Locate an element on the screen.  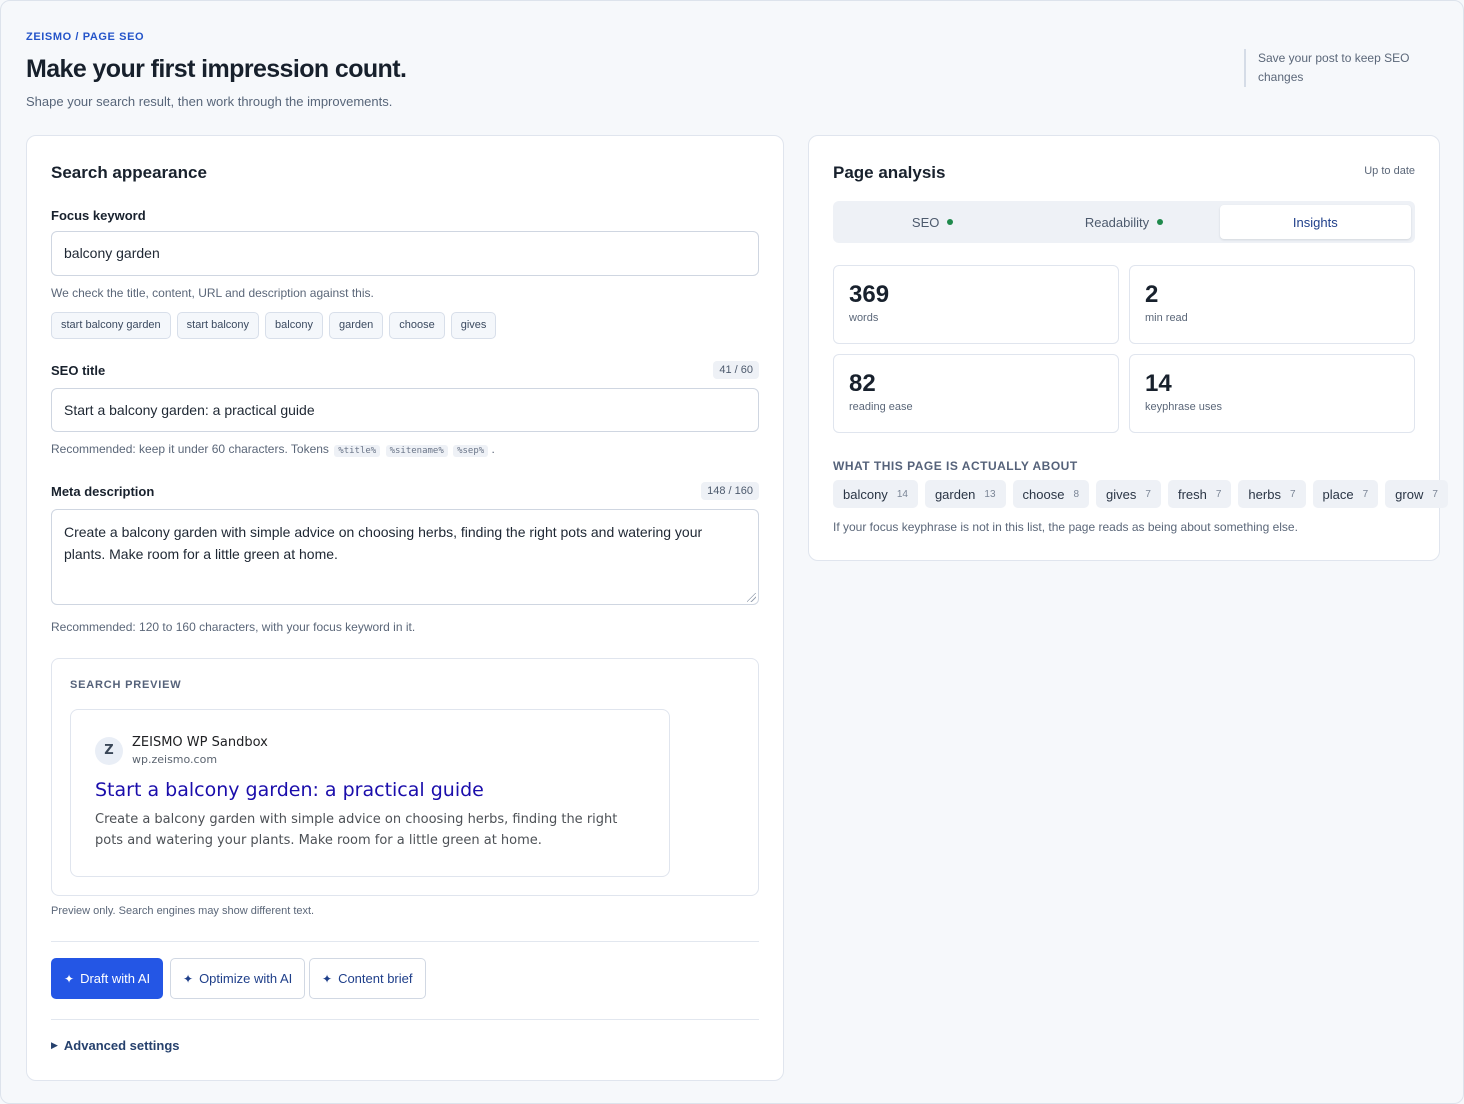
stat-label: reading ease is located at coordinates (881, 407).